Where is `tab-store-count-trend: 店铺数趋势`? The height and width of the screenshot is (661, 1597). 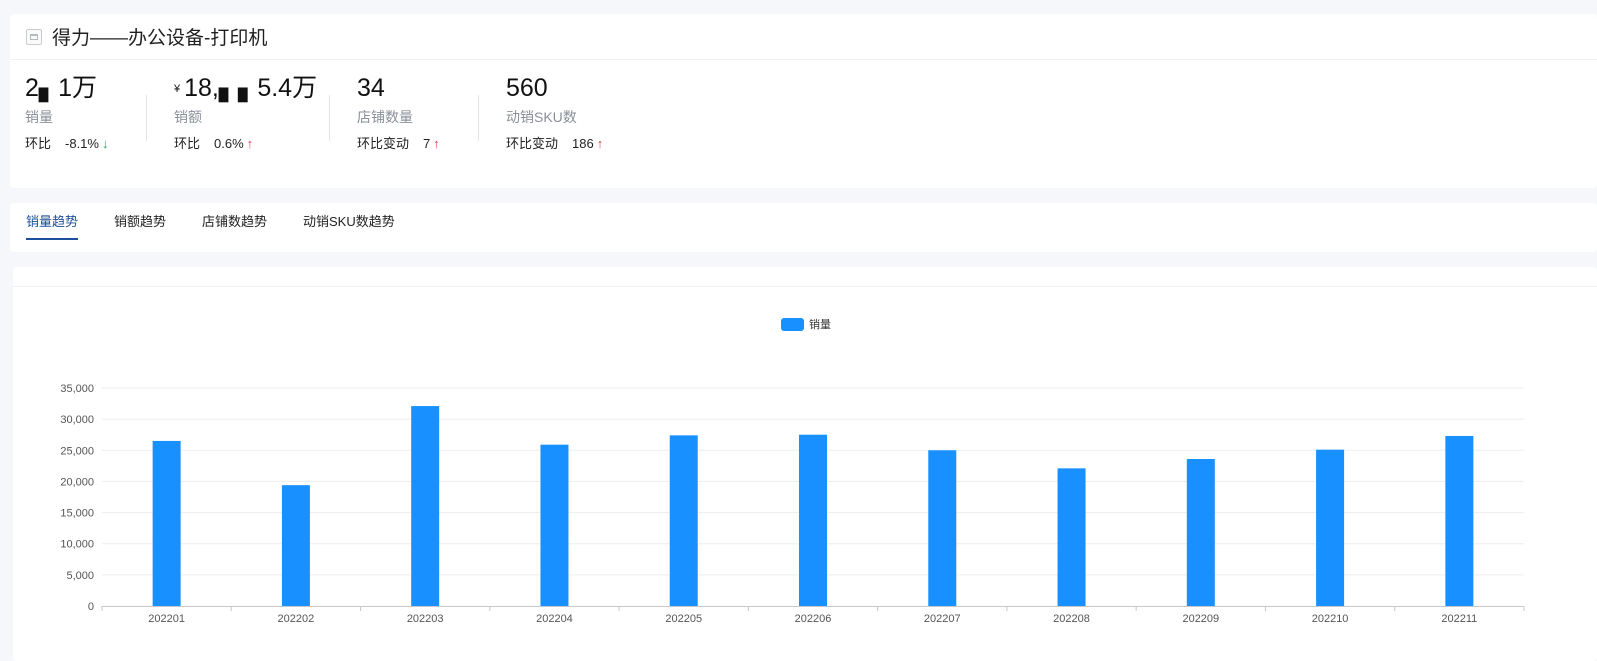
tab-store-count-trend: 店铺数趋势 is located at coordinates (234, 227).